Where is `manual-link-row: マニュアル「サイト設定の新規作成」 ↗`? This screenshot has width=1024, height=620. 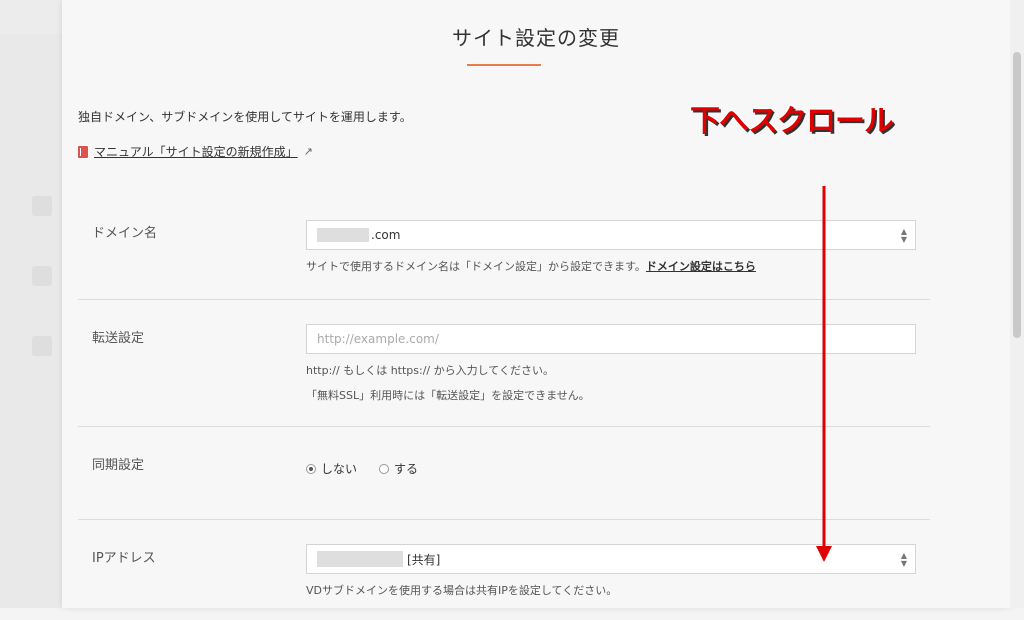
manual-link-row: マニュアル「サイト設定の新規作成」 ↗ is located at coordinates (195, 151).